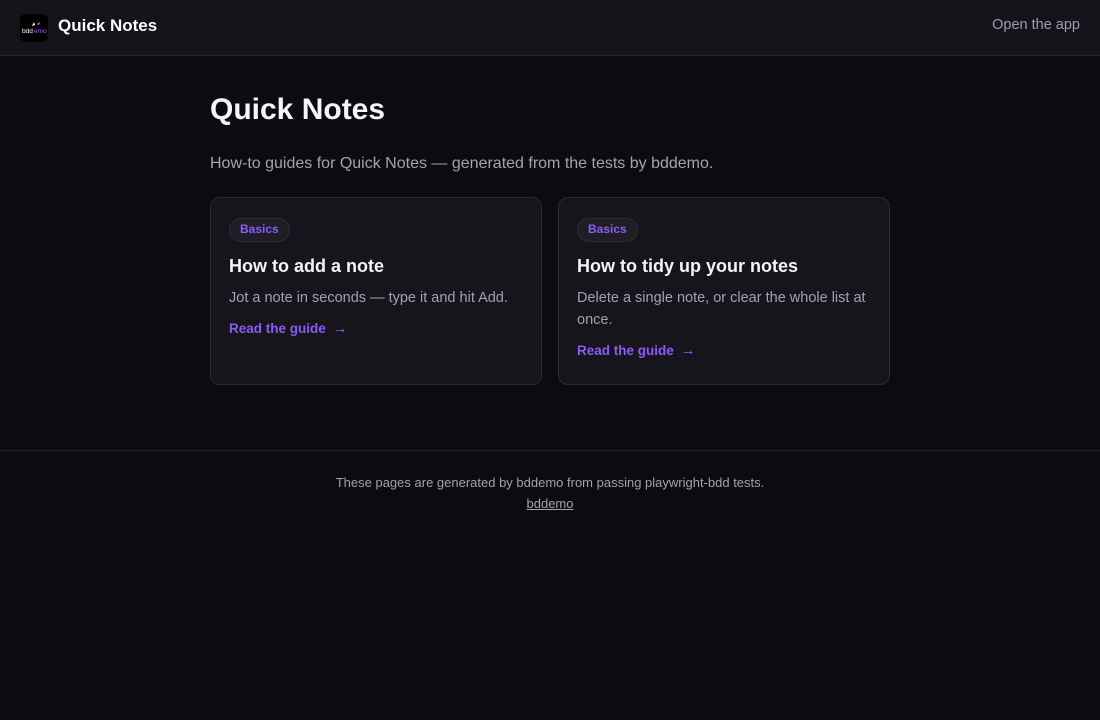  I want to click on brand-link: bdd emo Quick Notes, so click(88, 28).